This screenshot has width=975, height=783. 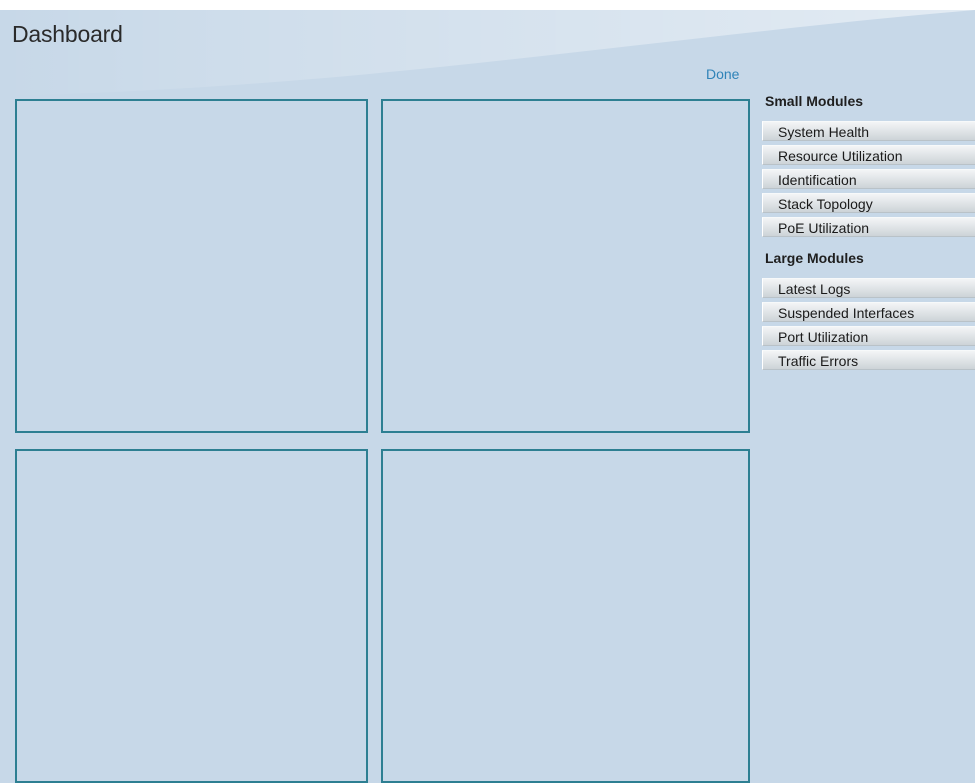 What do you see at coordinates (722, 74) in the screenshot?
I see `done-link: Done` at bounding box center [722, 74].